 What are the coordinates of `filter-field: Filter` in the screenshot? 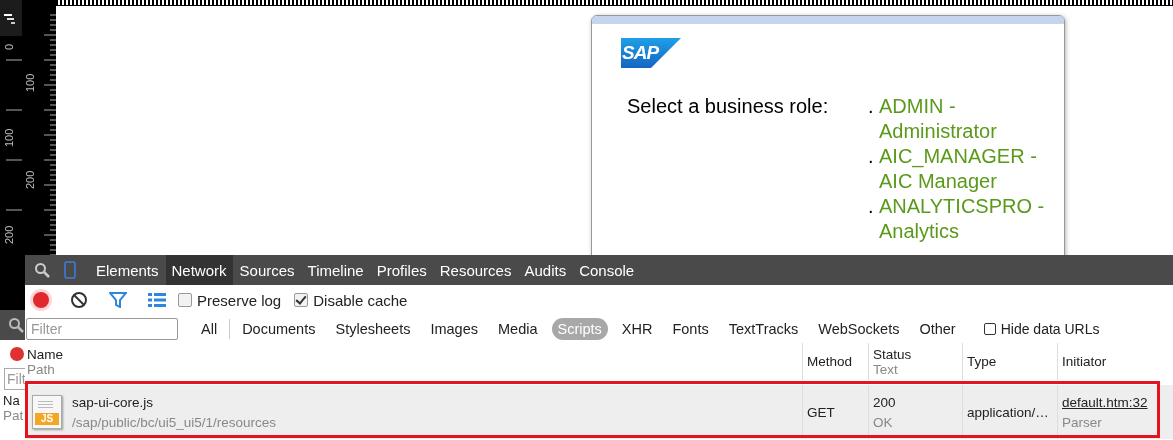 It's located at (102, 329).